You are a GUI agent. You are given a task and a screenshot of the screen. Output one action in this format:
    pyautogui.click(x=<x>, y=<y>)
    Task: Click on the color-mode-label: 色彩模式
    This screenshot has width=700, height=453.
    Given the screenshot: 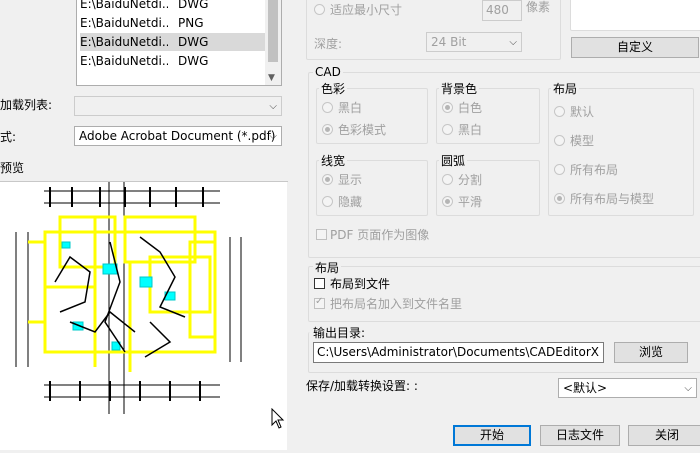 What is the action you would take?
    pyautogui.click(x=362, y=130)
    